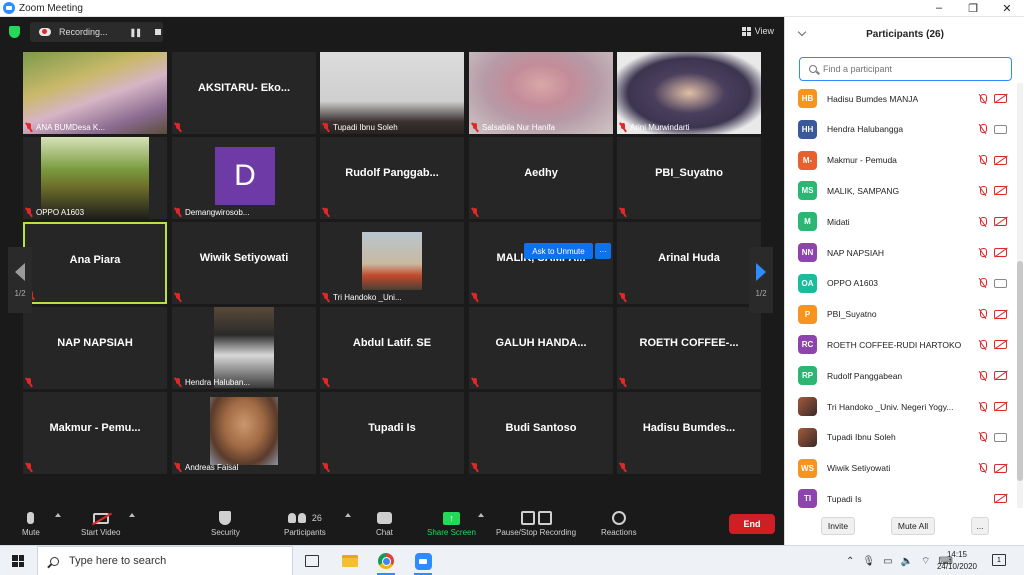 The height and width of the screenshot is (575, 1024). What do you see at coordinates (225, 532) in the screenshot?
I see `security-label: Security` at bounding box center [225, 532].